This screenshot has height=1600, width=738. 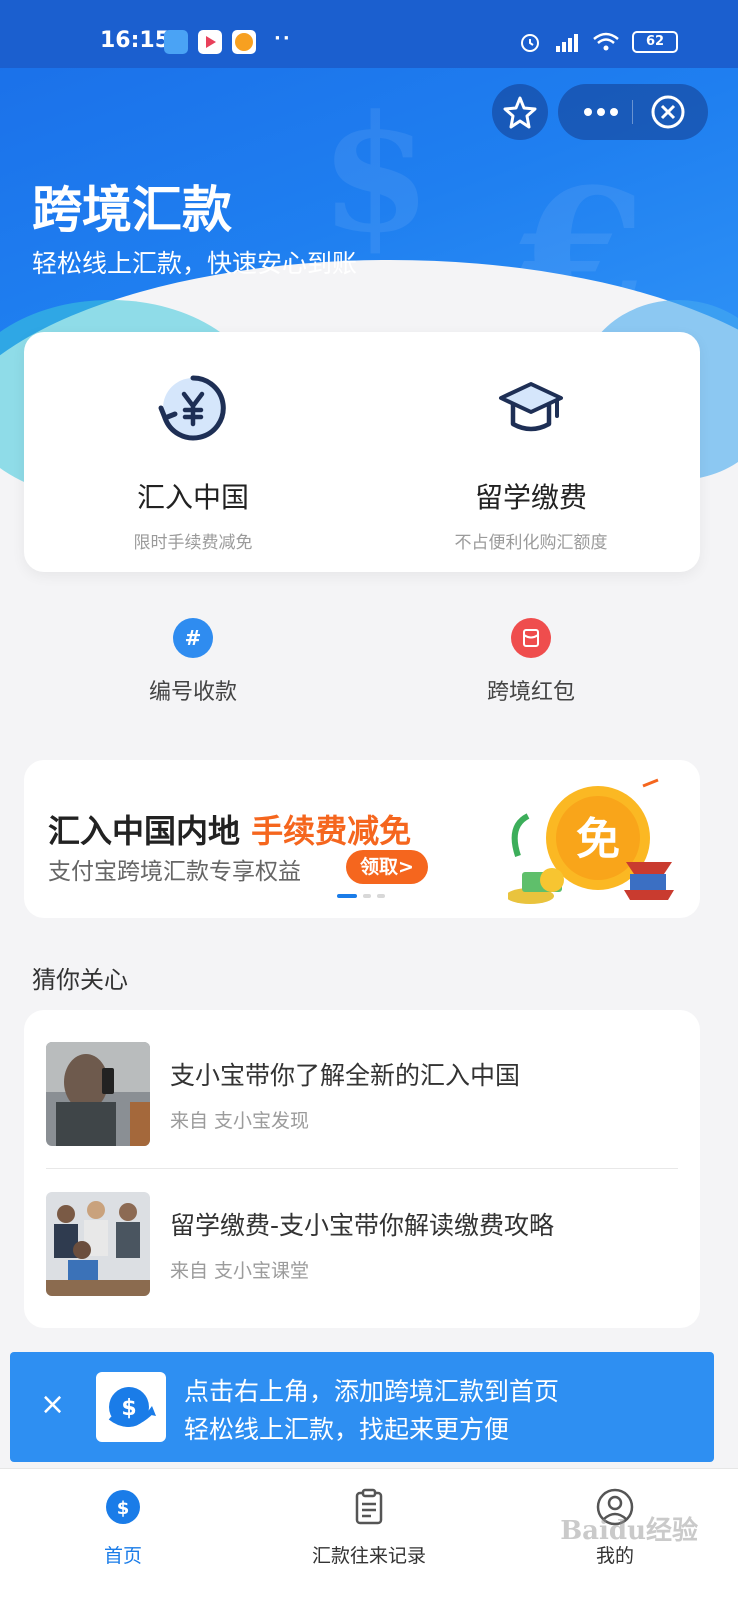 I want to click on page-title: 跨境汇款, so click(x=132, y=210).